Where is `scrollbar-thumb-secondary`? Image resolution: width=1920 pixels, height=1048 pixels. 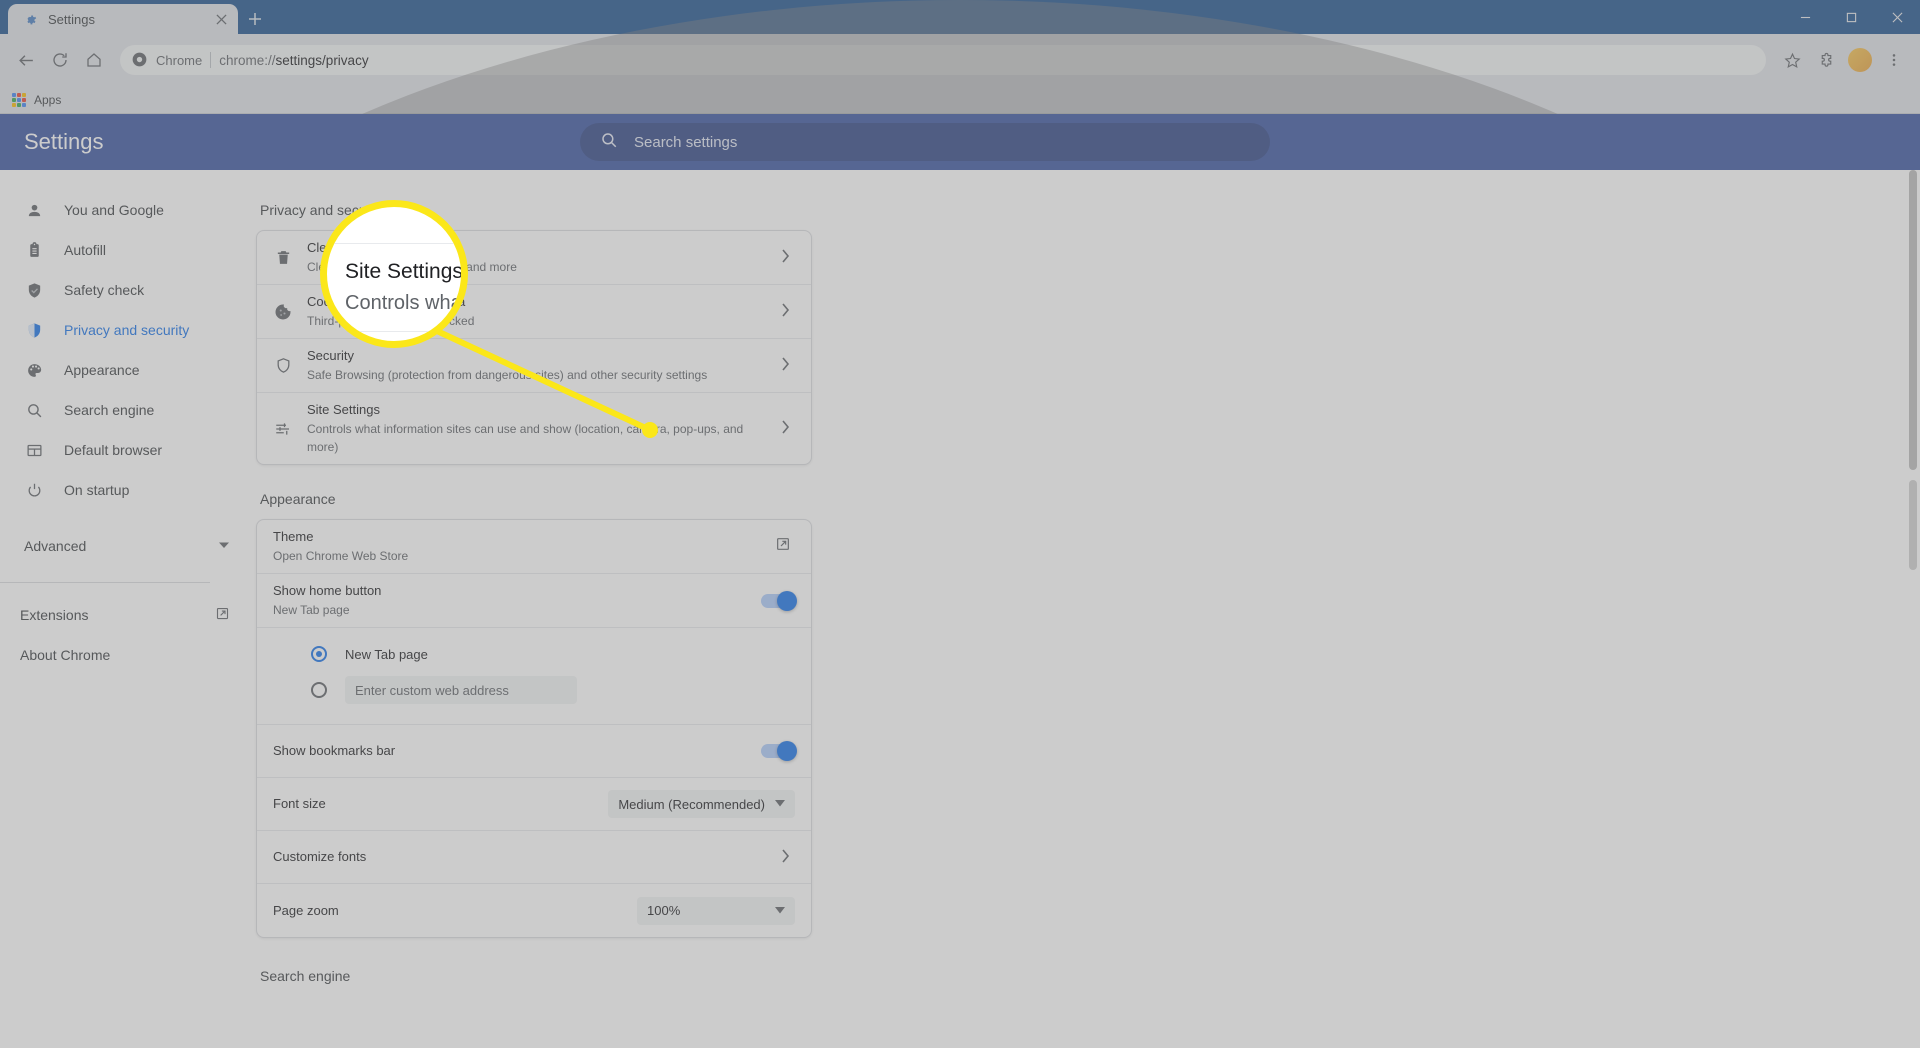
scrollbar-thumb-secondary is located at coordinates (1913, 525).